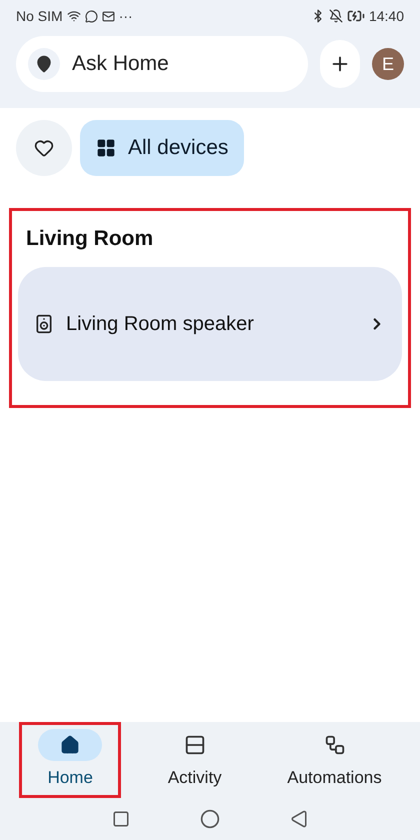  I want to click on search-bar: Ask Home, so click(162, 64).